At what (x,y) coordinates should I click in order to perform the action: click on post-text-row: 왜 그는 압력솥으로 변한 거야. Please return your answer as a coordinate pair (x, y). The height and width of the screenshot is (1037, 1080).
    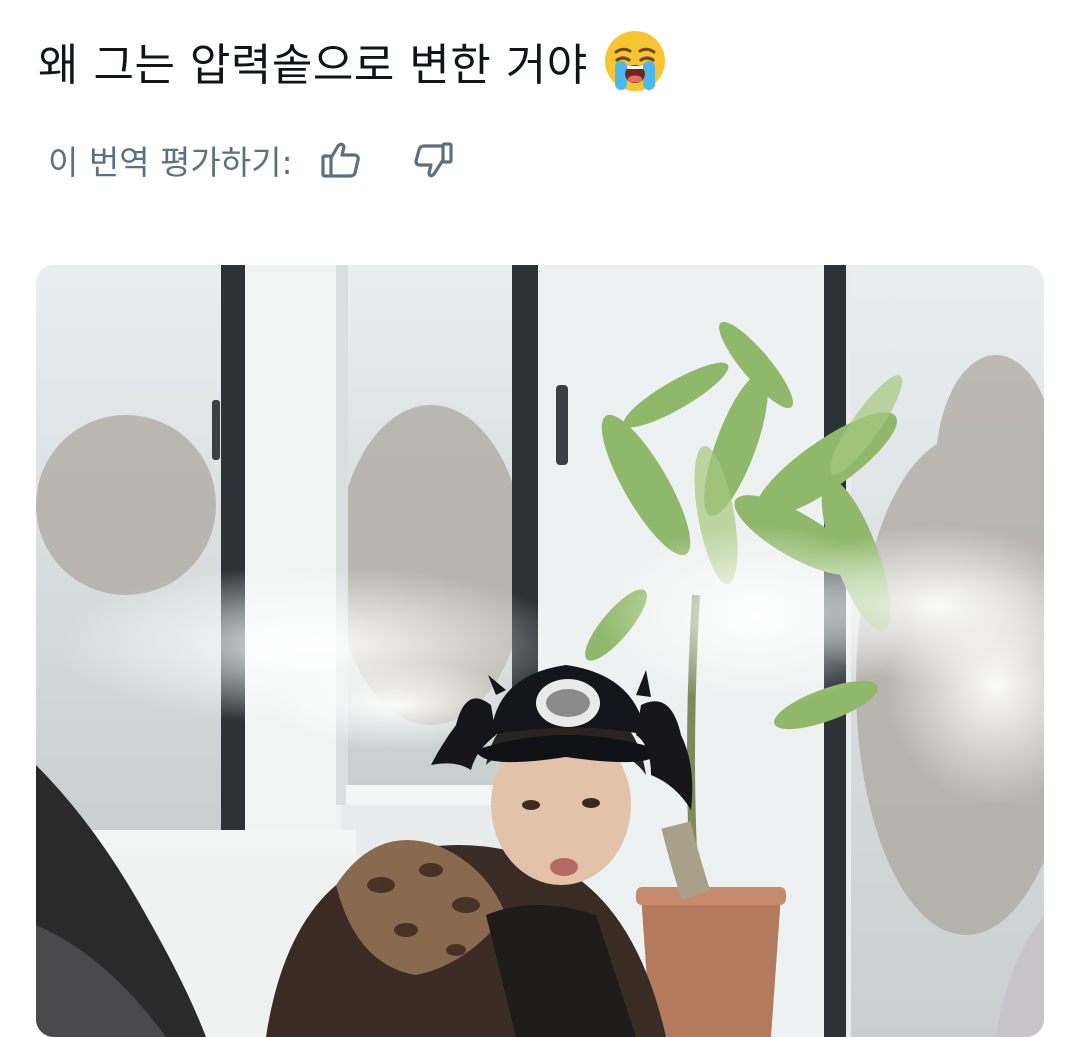
    Looking at the image, I should click on (353, 61).